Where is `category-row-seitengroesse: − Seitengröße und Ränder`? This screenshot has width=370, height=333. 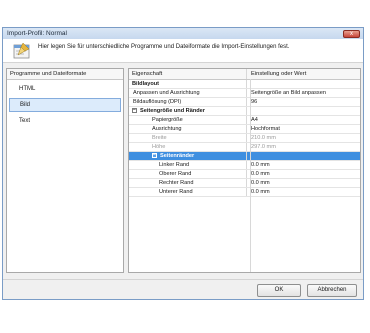 category-row-seitengroesse: − Seitengröße und Ränder is located at coordinates (244, 111).